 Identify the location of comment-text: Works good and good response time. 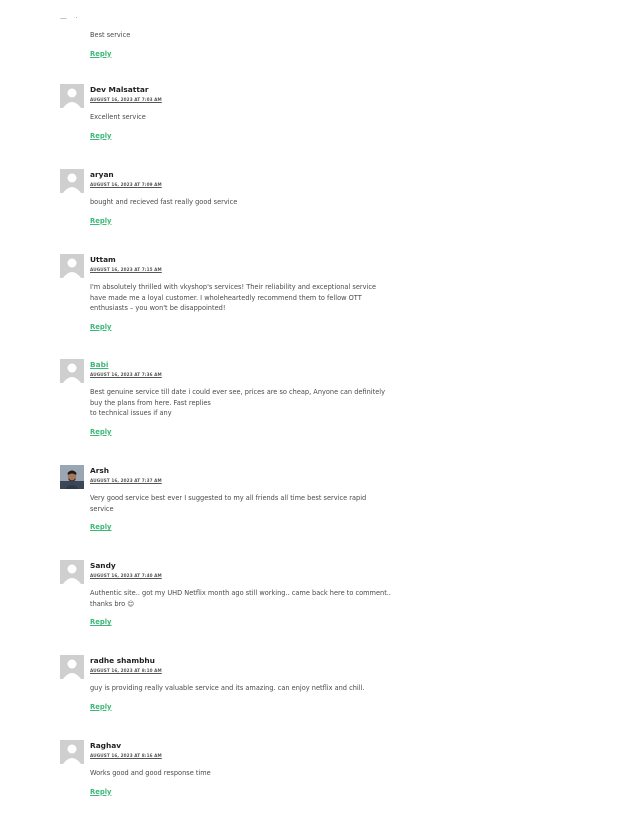
(150, 773).